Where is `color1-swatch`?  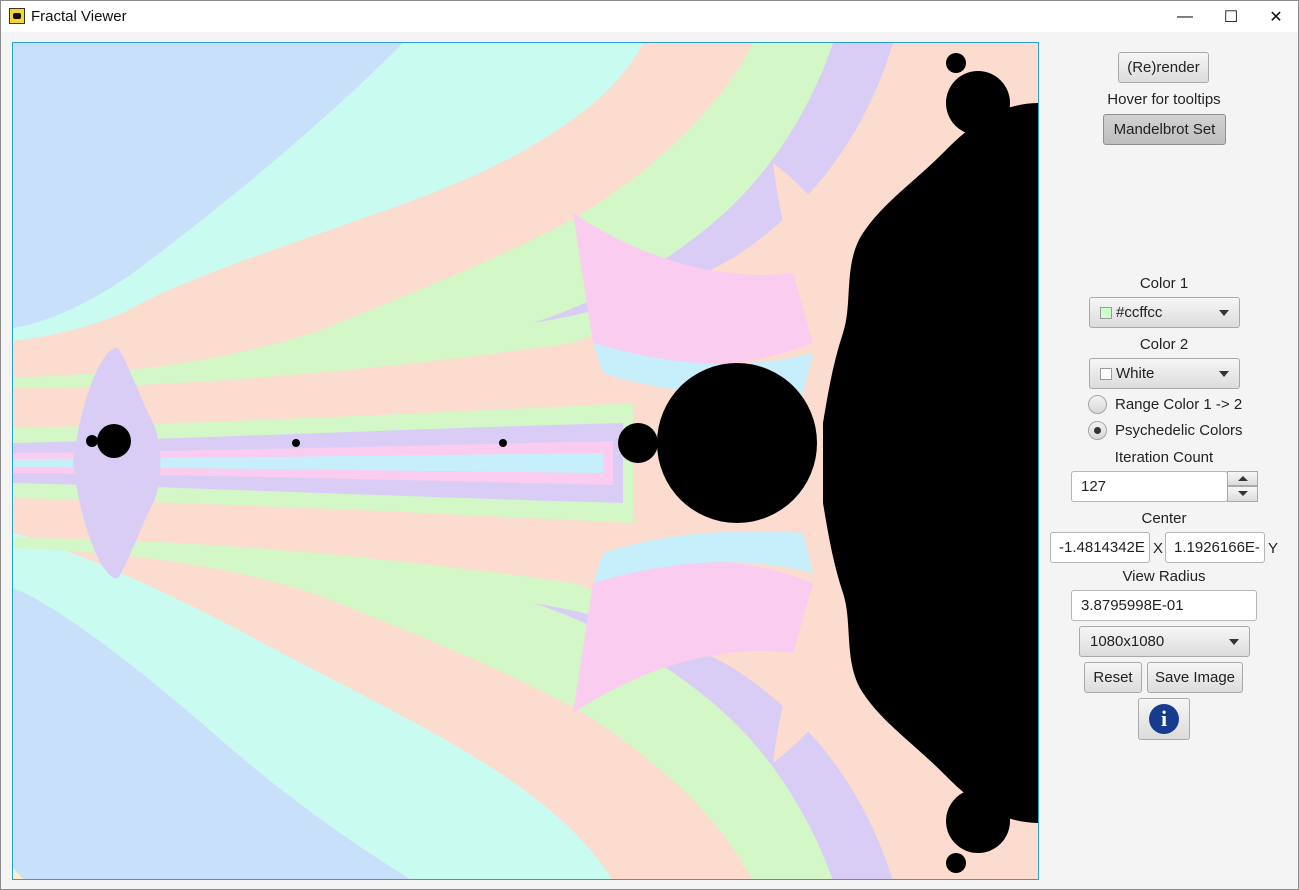
color1-swatch is located at coordinates (1106, 312).